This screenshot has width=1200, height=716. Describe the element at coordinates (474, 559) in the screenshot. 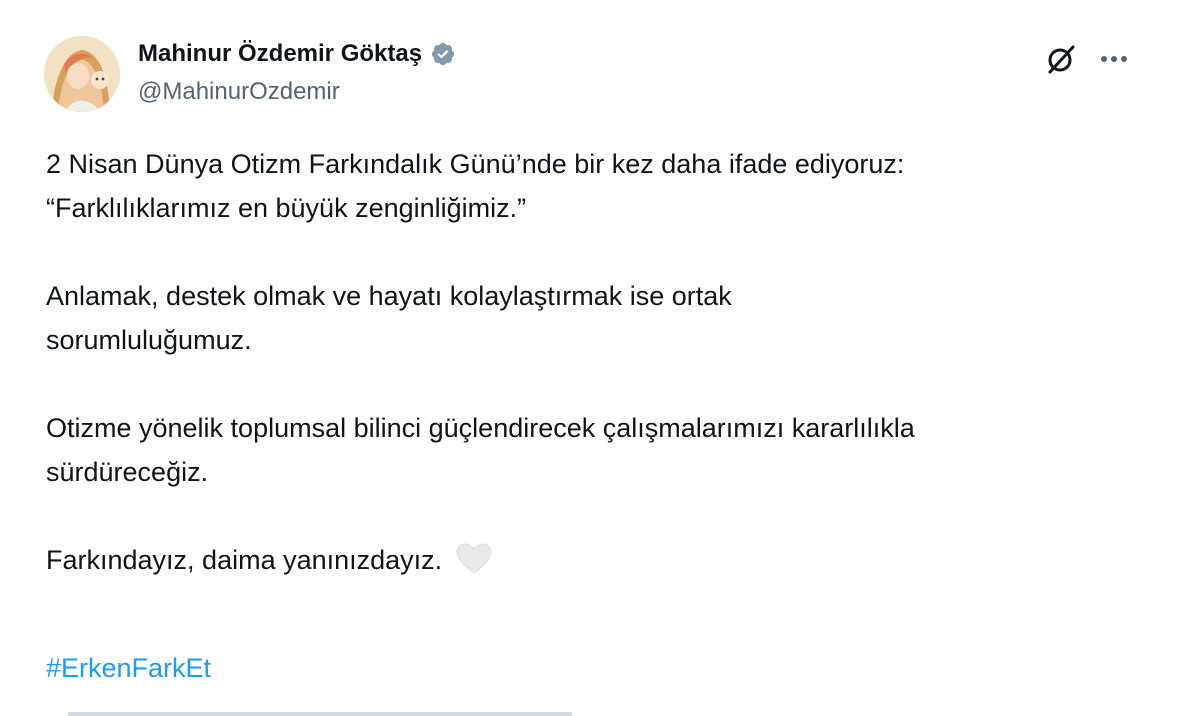

I see `white-heart-icon` at that location.